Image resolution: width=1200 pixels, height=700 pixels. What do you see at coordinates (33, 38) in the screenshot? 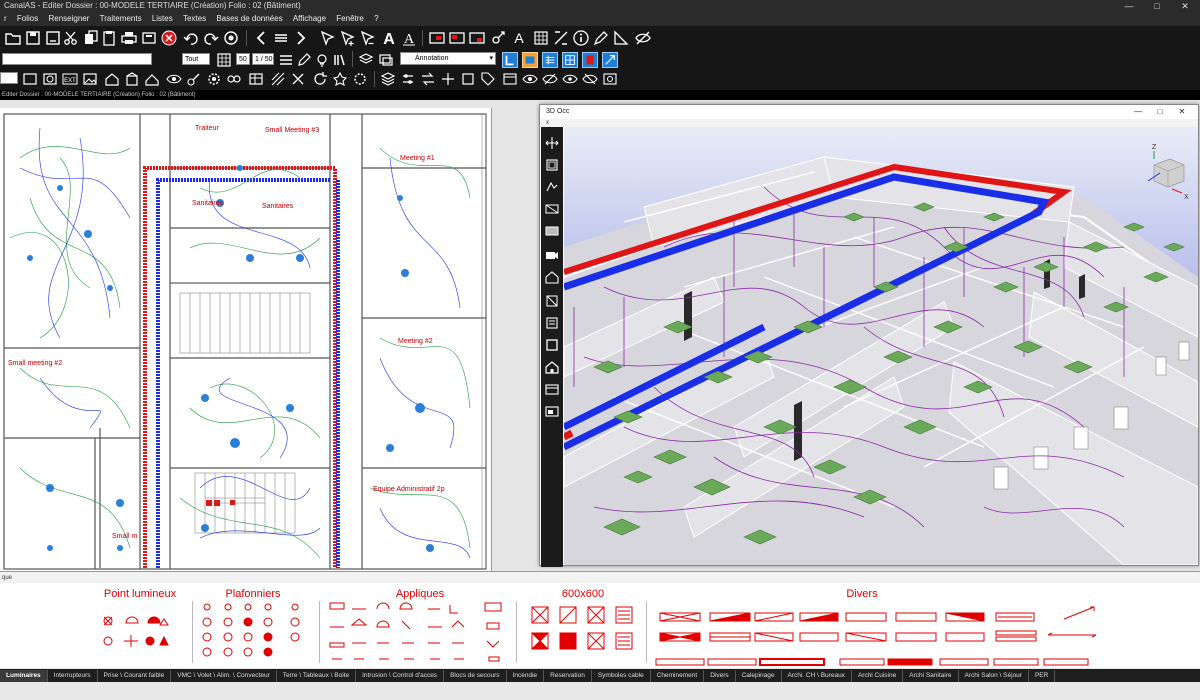
I see `save-icon` at bounding box center [33, 38].